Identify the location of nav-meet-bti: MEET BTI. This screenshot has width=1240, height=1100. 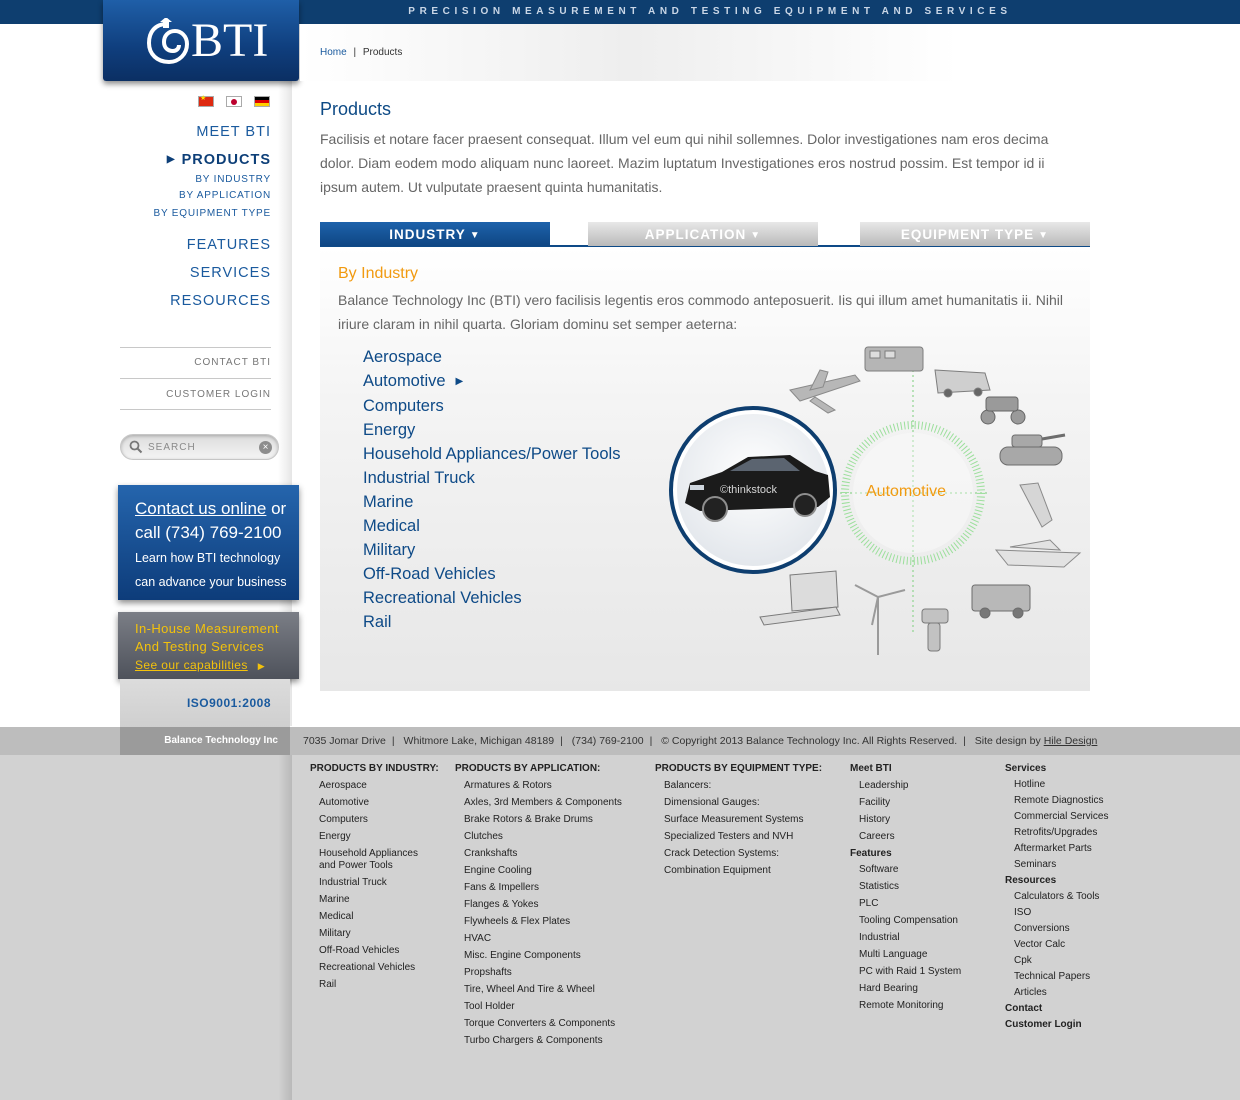
(233, 132).